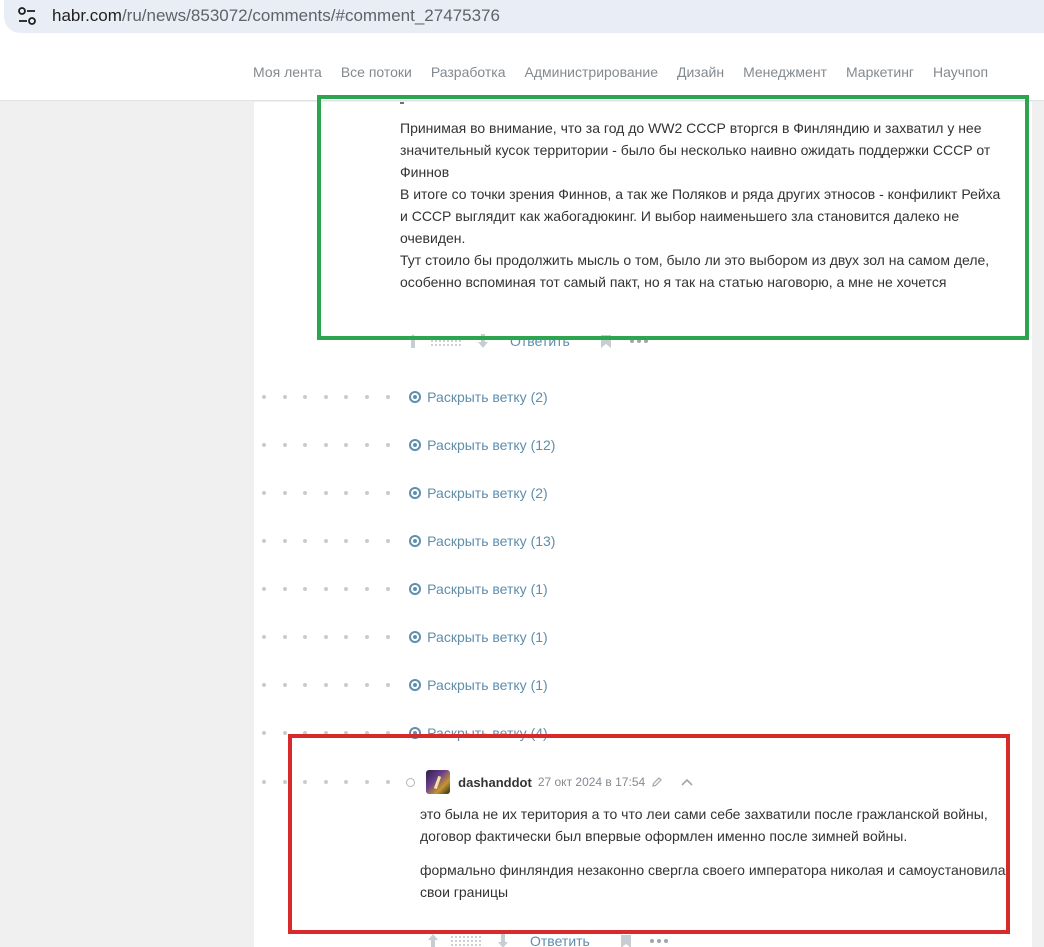 The height and width of the screenshot is (947, 1044). I want to click on expand-branch-label: Раскрыть ветку (13), so click(491, 541).